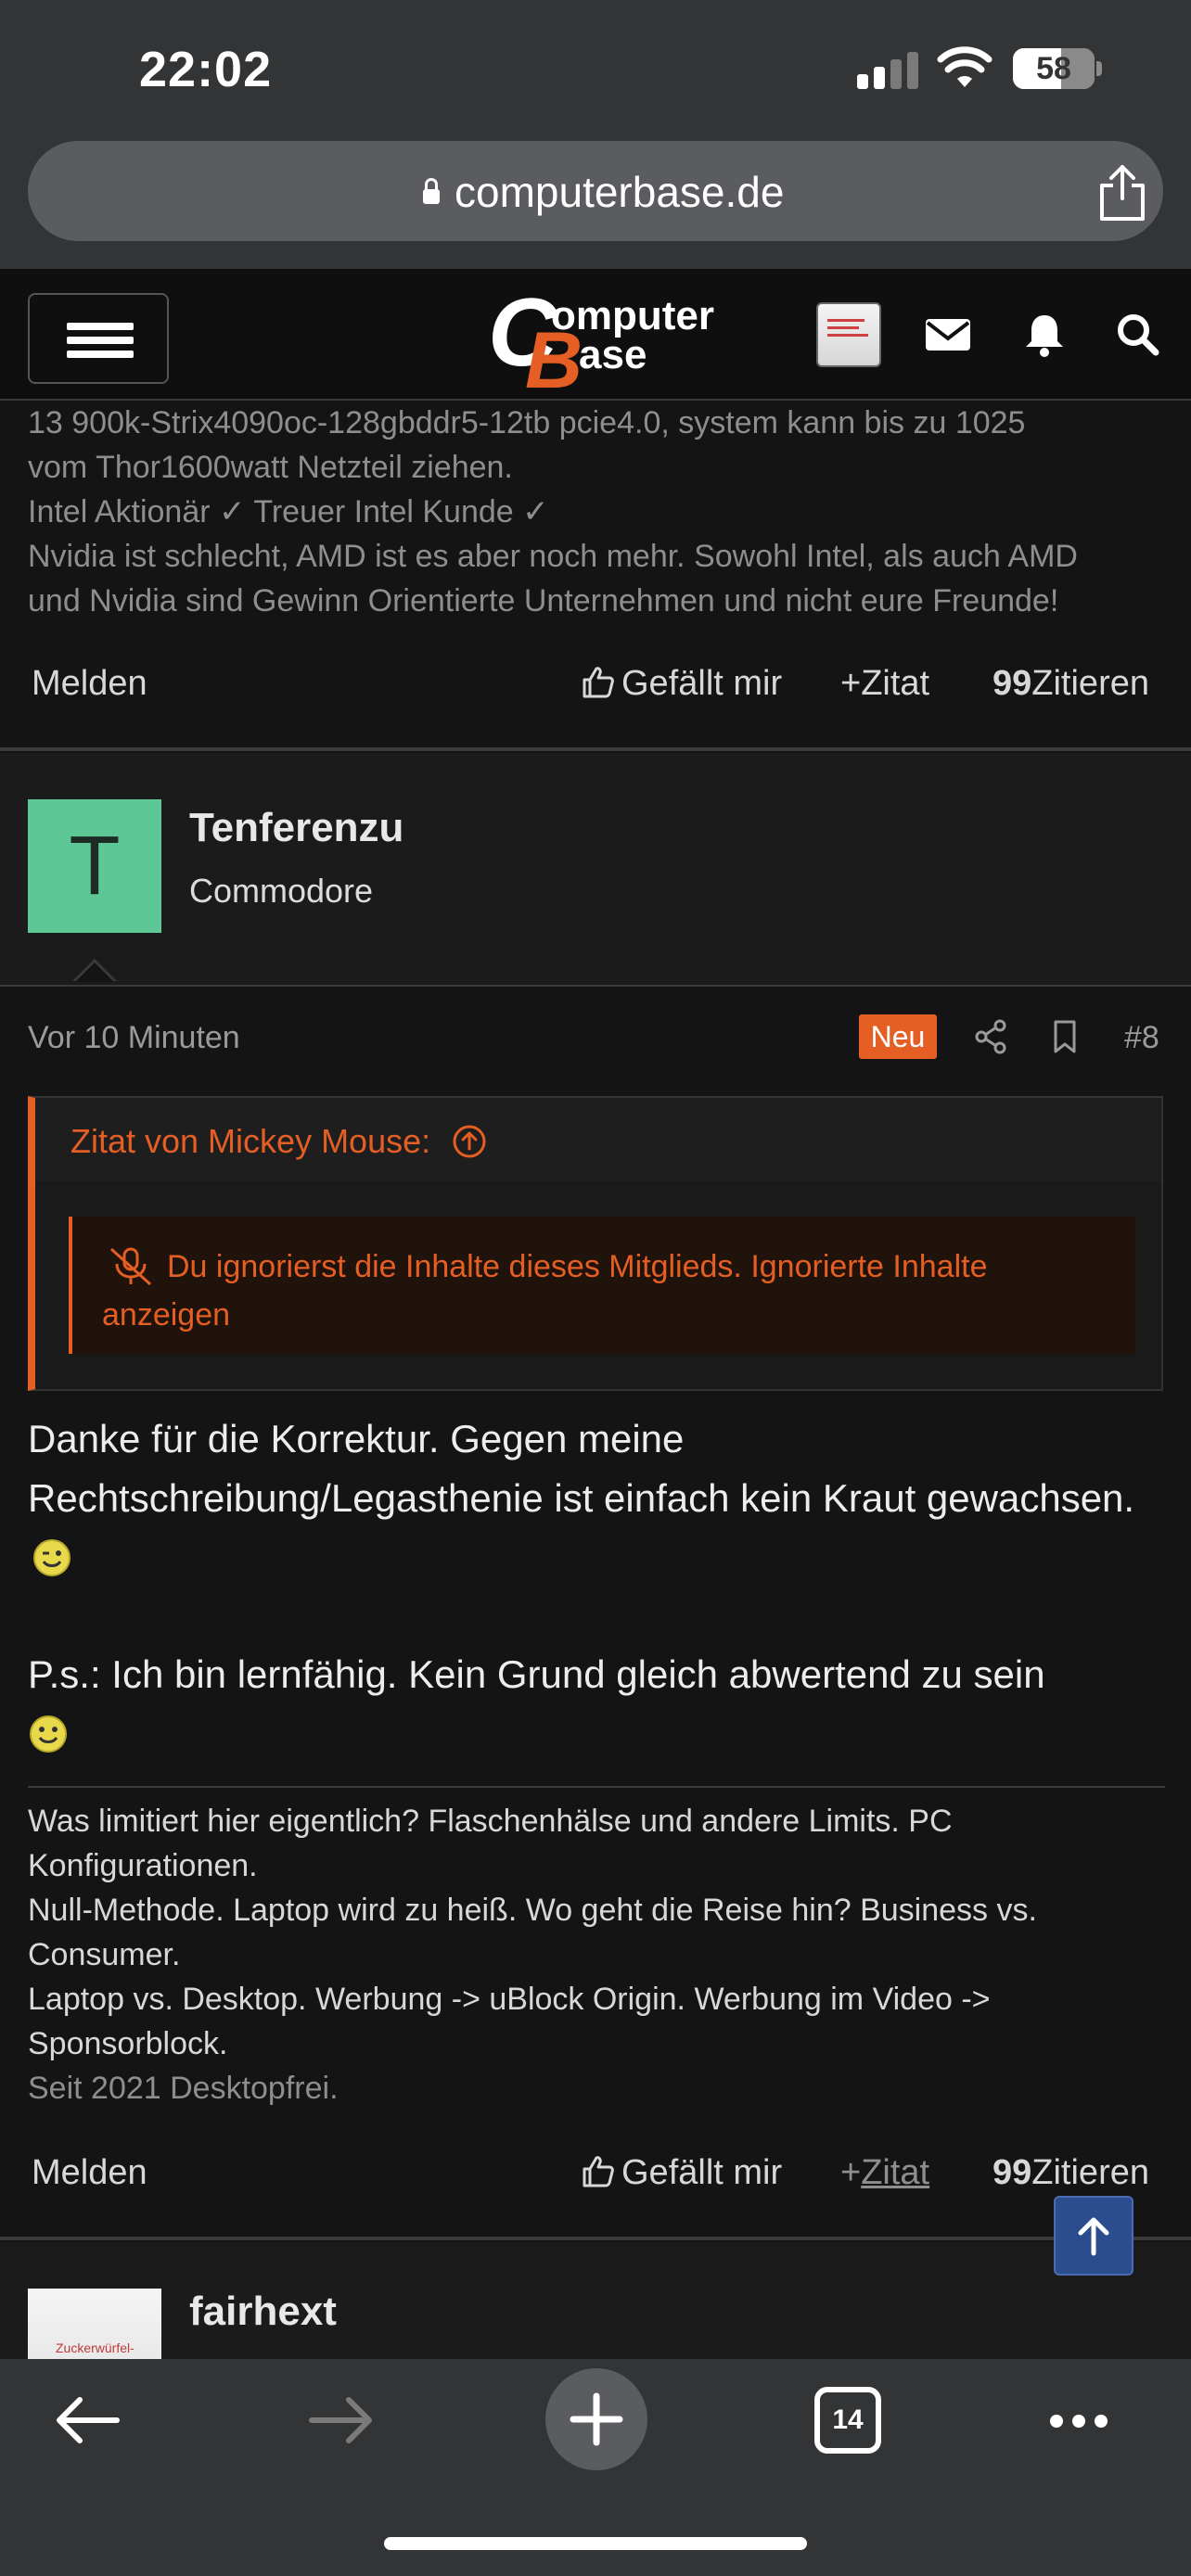  Describe the element at coordinates (887, 71) in the screenshot. I see `cellular-signal-icon` at that location.